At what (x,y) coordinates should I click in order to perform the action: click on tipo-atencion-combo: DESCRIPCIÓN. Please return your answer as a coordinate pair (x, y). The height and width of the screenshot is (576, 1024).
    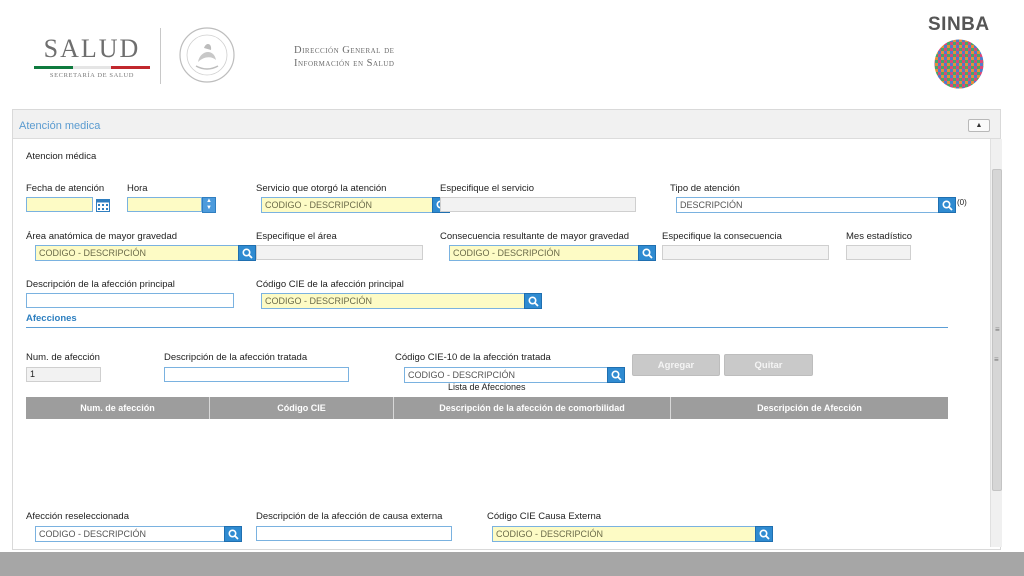
    Looking at the image, I should click on (816, 205).